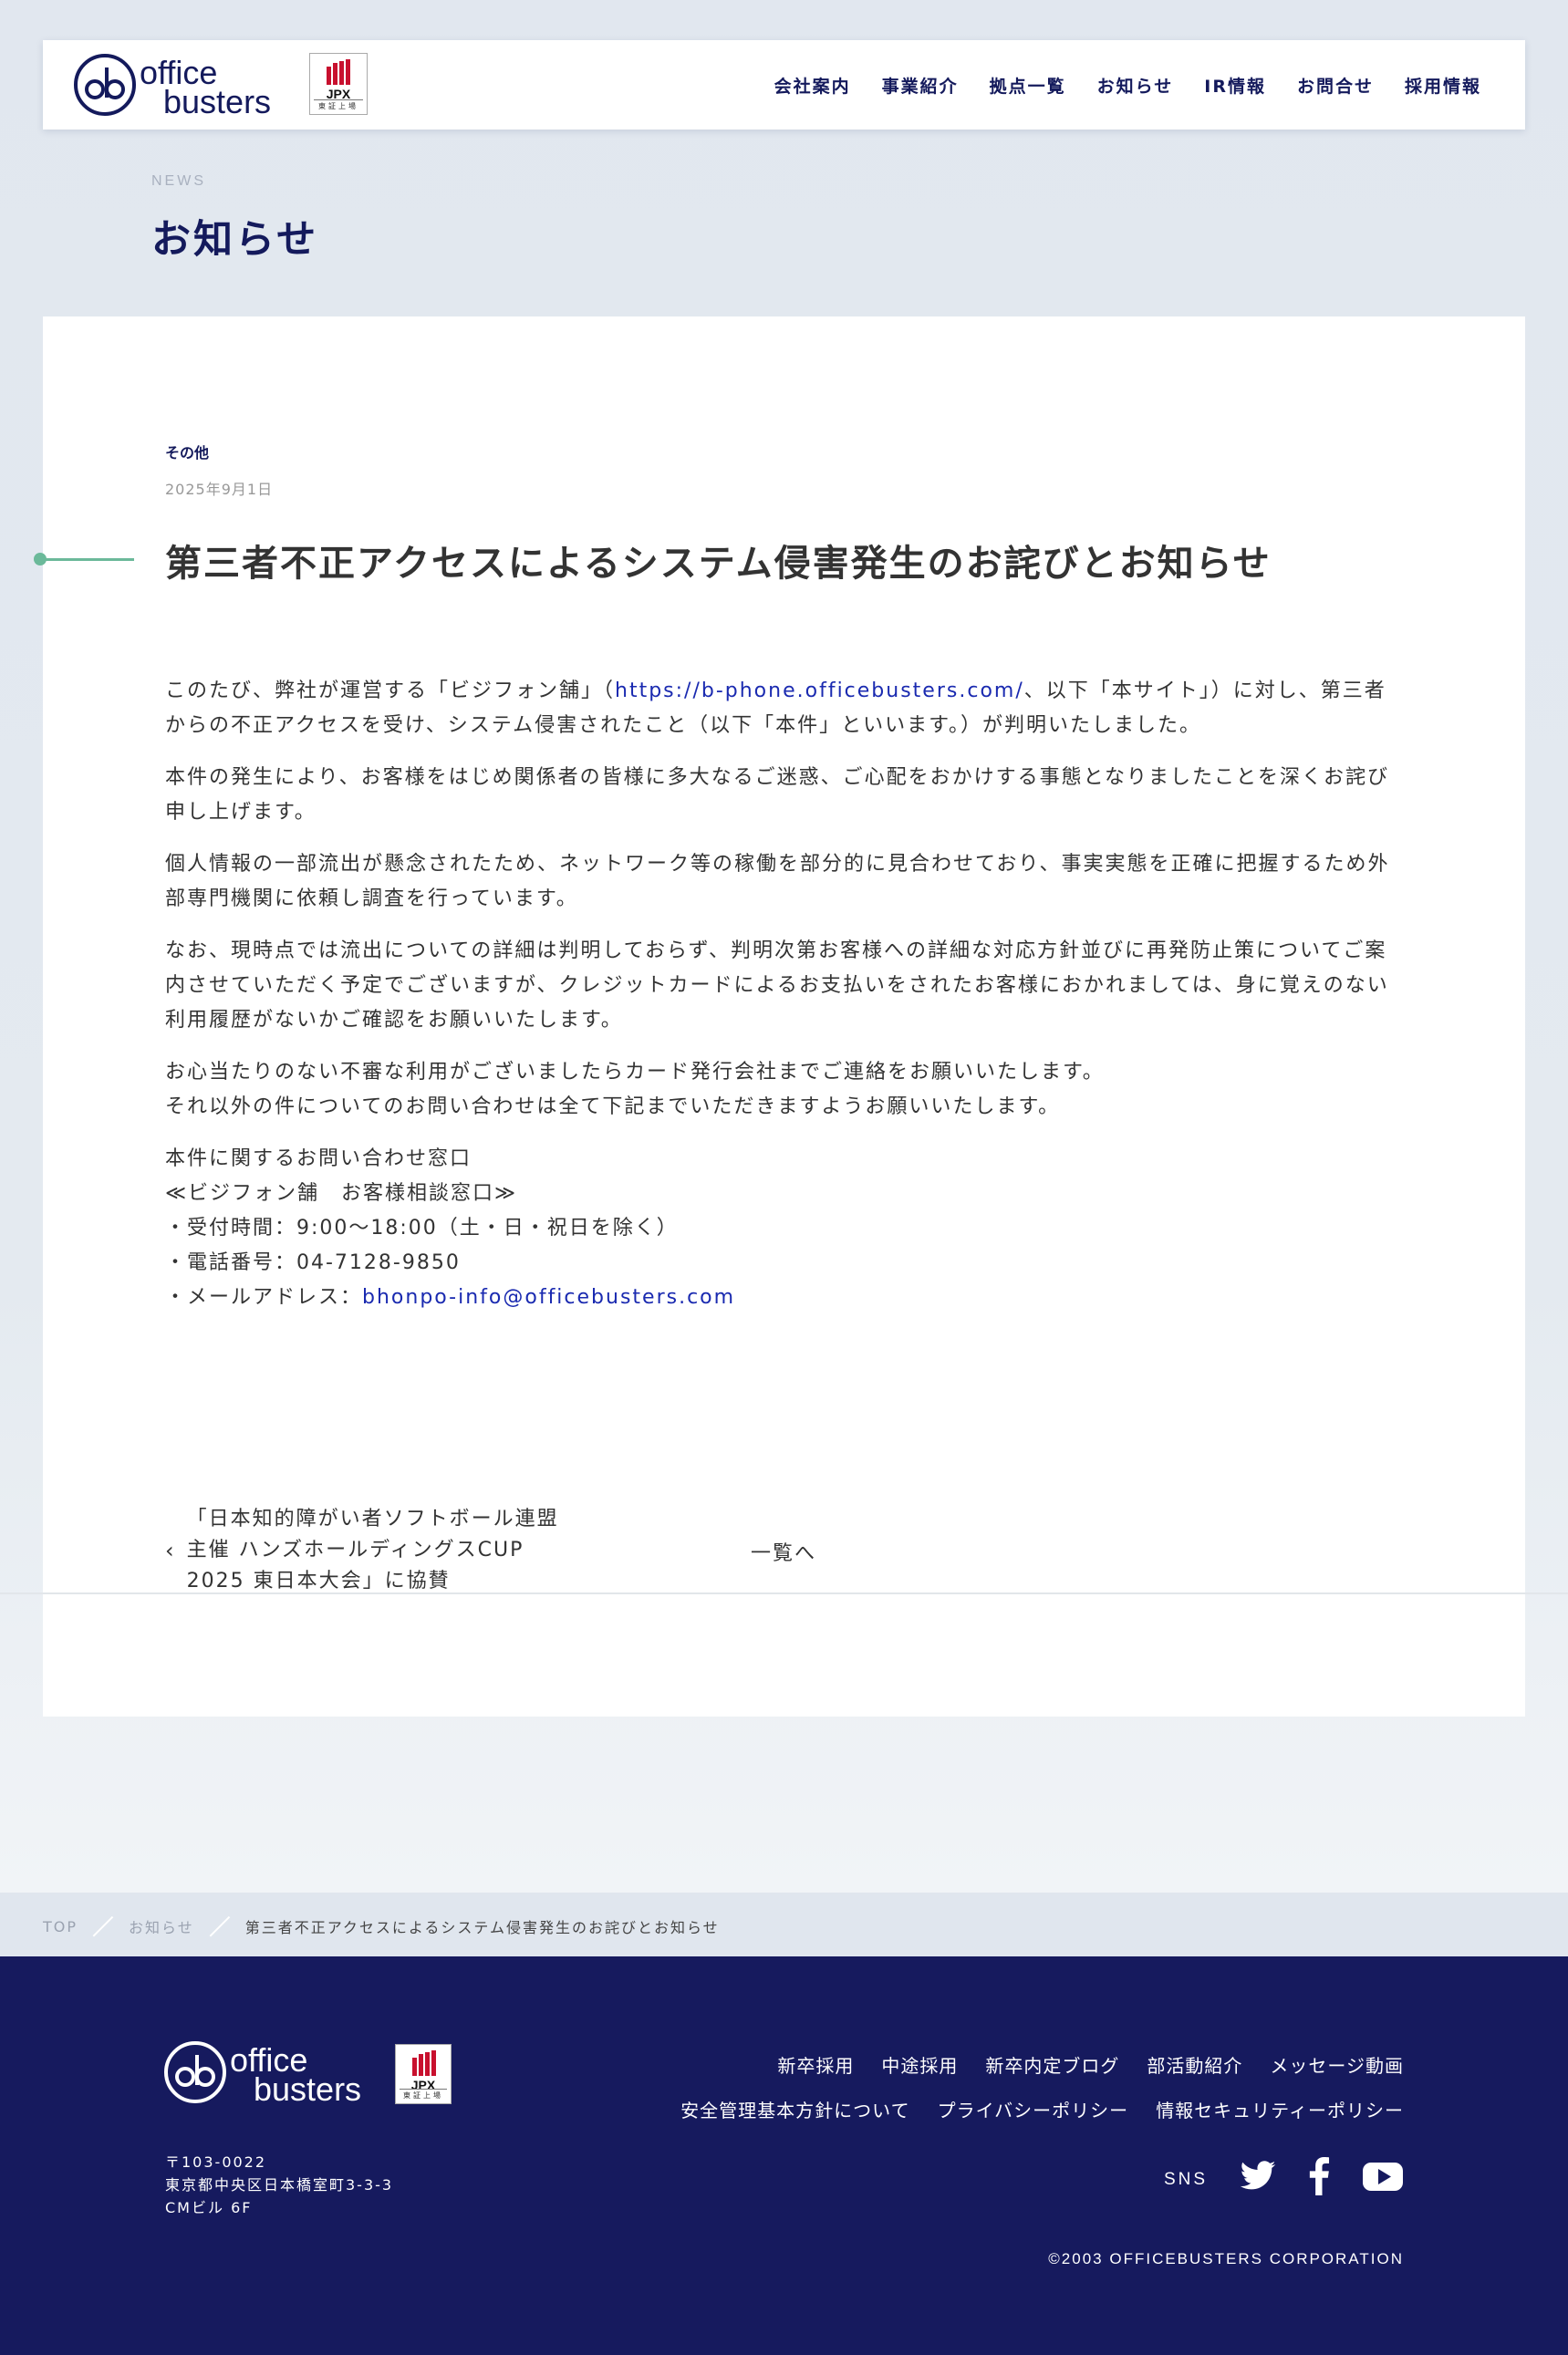 Image resolution: width=1568 pixels, height=2355 pixels. I want to click on footer-link-safety-policy: 安全管理基本方針について, so click(794, 2109).